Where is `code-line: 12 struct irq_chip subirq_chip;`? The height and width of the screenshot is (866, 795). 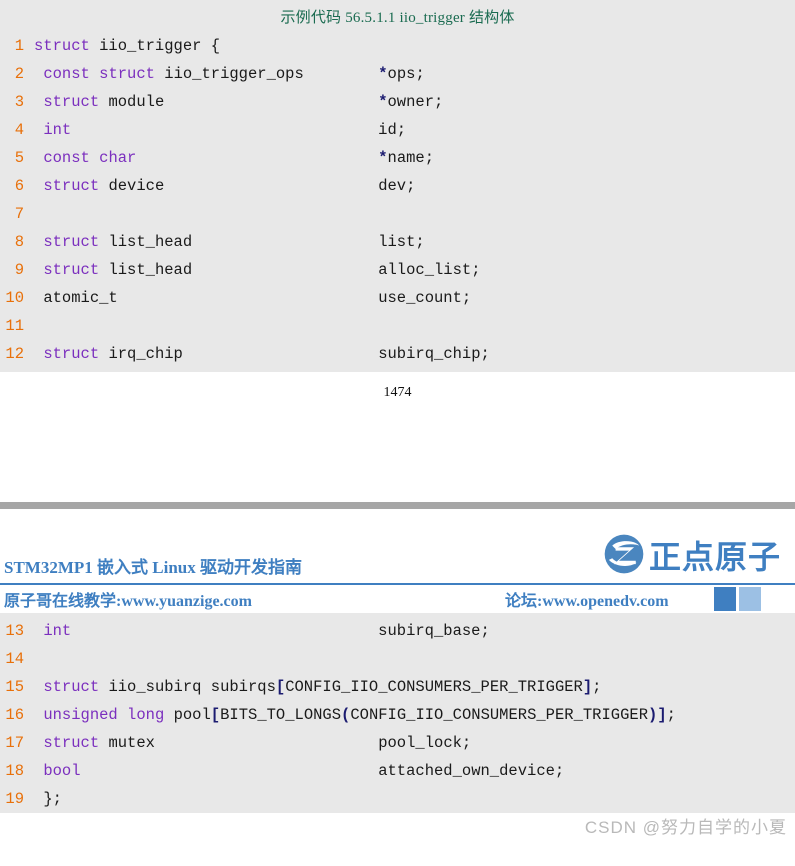
code-line: 12 struct irq_chip subirq_chip; is located at coordinates (397, 354).